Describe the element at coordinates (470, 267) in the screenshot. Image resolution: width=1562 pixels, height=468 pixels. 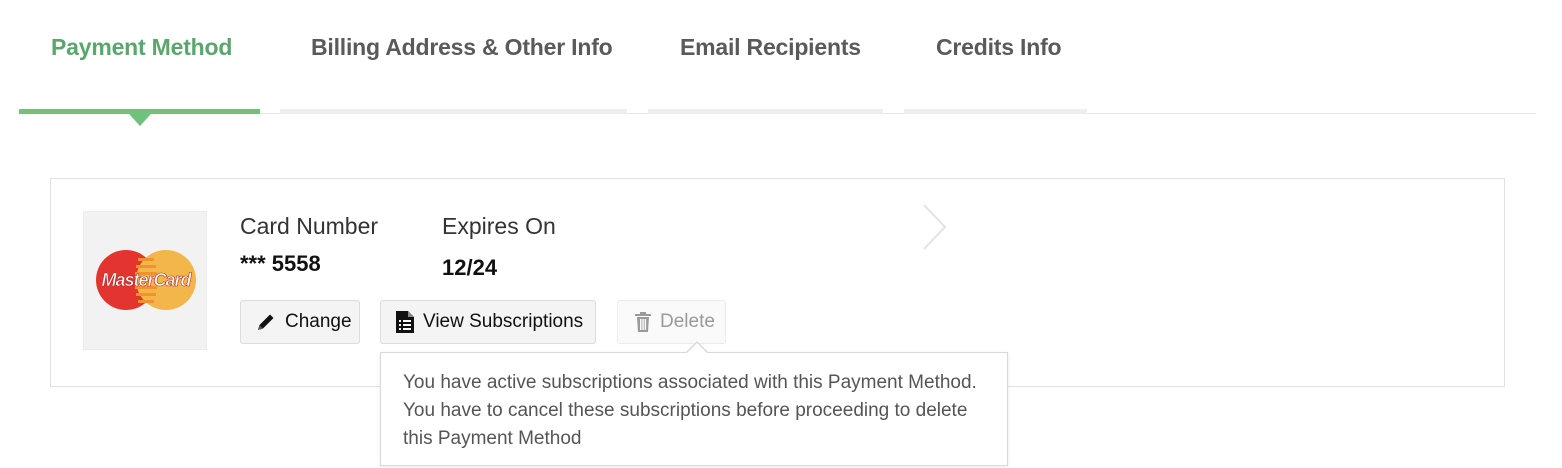
I see `expires-on-value: 12/24` at that location.